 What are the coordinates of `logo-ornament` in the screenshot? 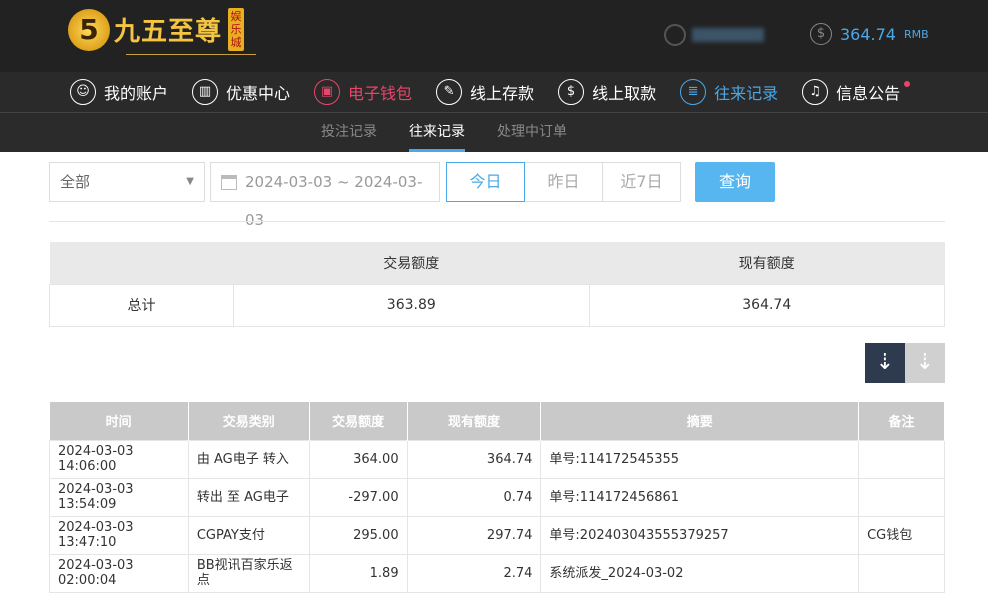 It's located at (191, 54).